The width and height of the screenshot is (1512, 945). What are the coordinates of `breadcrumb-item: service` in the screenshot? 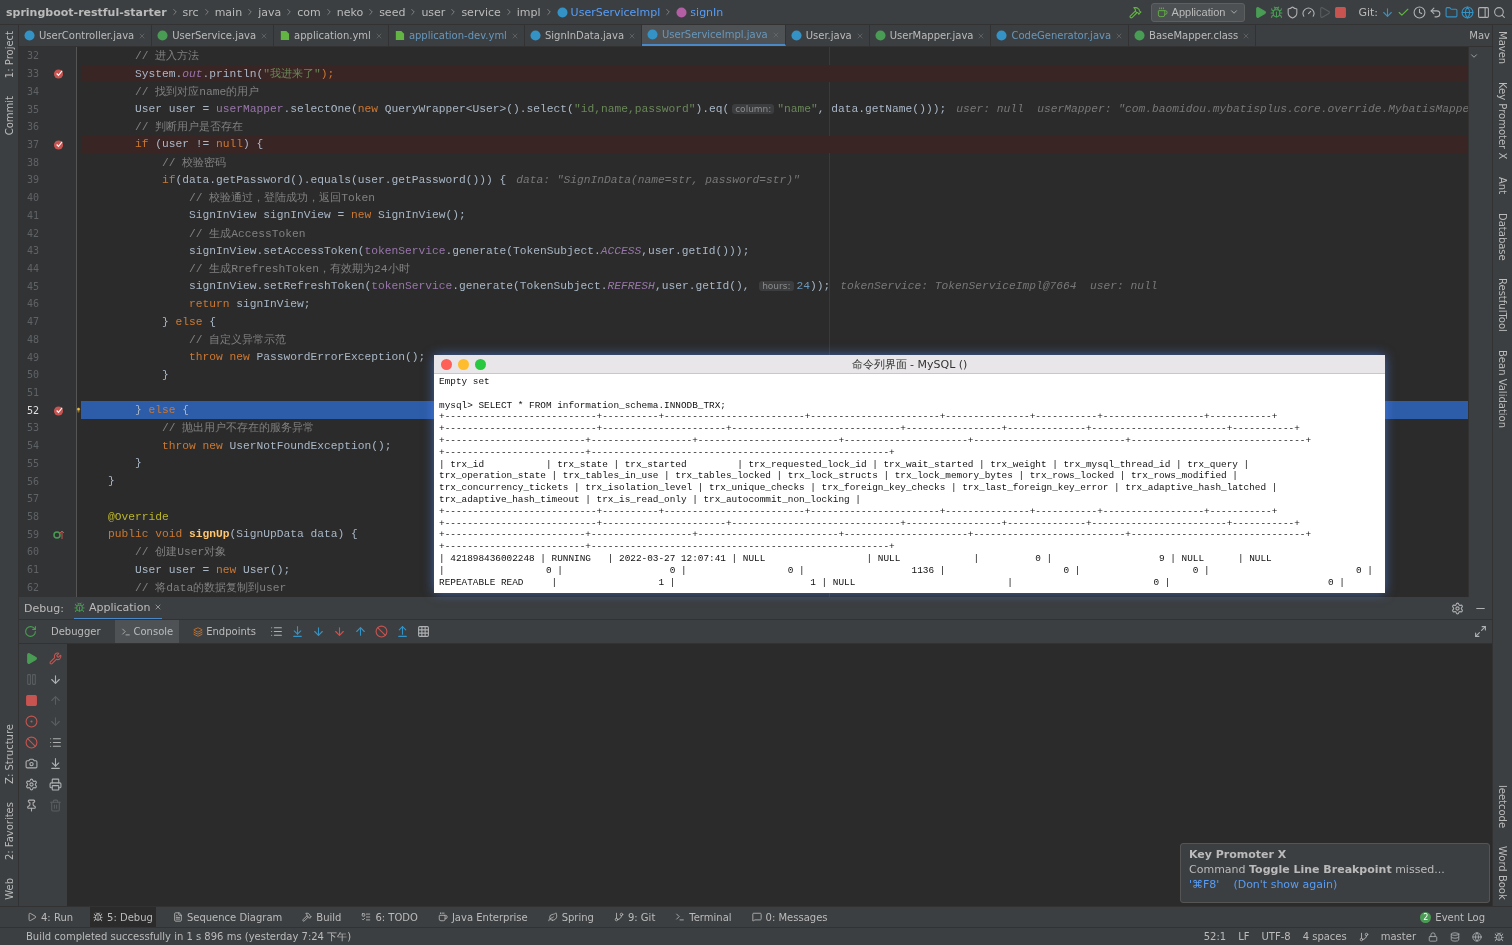 It's located at (481, 12).